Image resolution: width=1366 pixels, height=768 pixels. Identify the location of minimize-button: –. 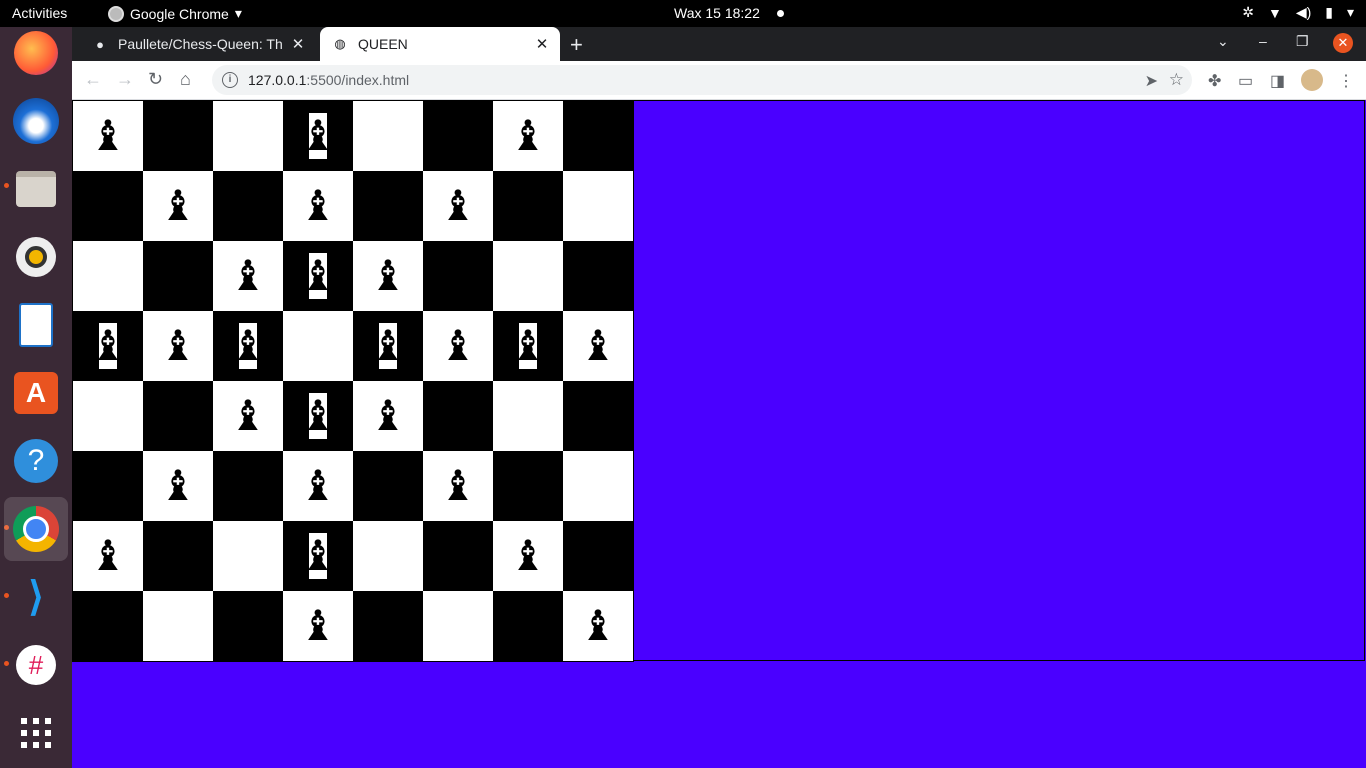
(1263, 41).